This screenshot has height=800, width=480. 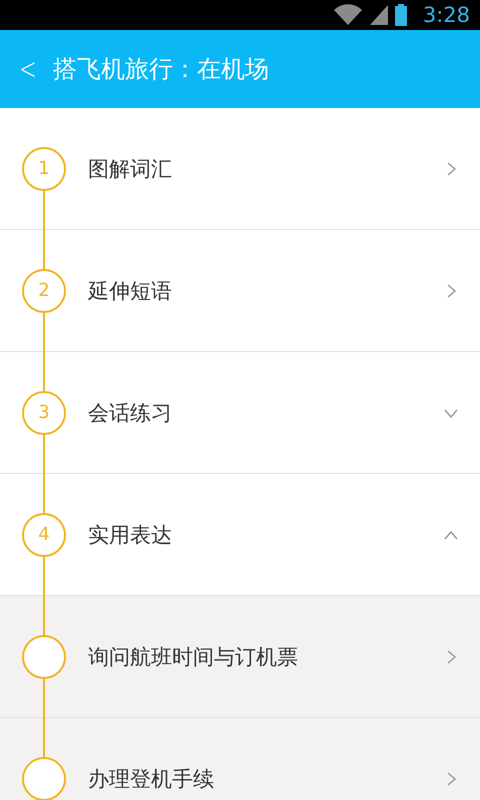 What do you see at coordinates (151, 779) in the screenshot?
I see `lesson-title: 办理登机手续` at bounding box center [151, 779].